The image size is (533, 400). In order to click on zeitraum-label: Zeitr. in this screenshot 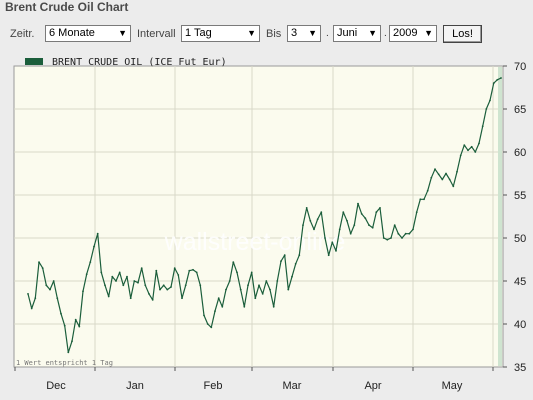, I will do `click(22, 34)`.